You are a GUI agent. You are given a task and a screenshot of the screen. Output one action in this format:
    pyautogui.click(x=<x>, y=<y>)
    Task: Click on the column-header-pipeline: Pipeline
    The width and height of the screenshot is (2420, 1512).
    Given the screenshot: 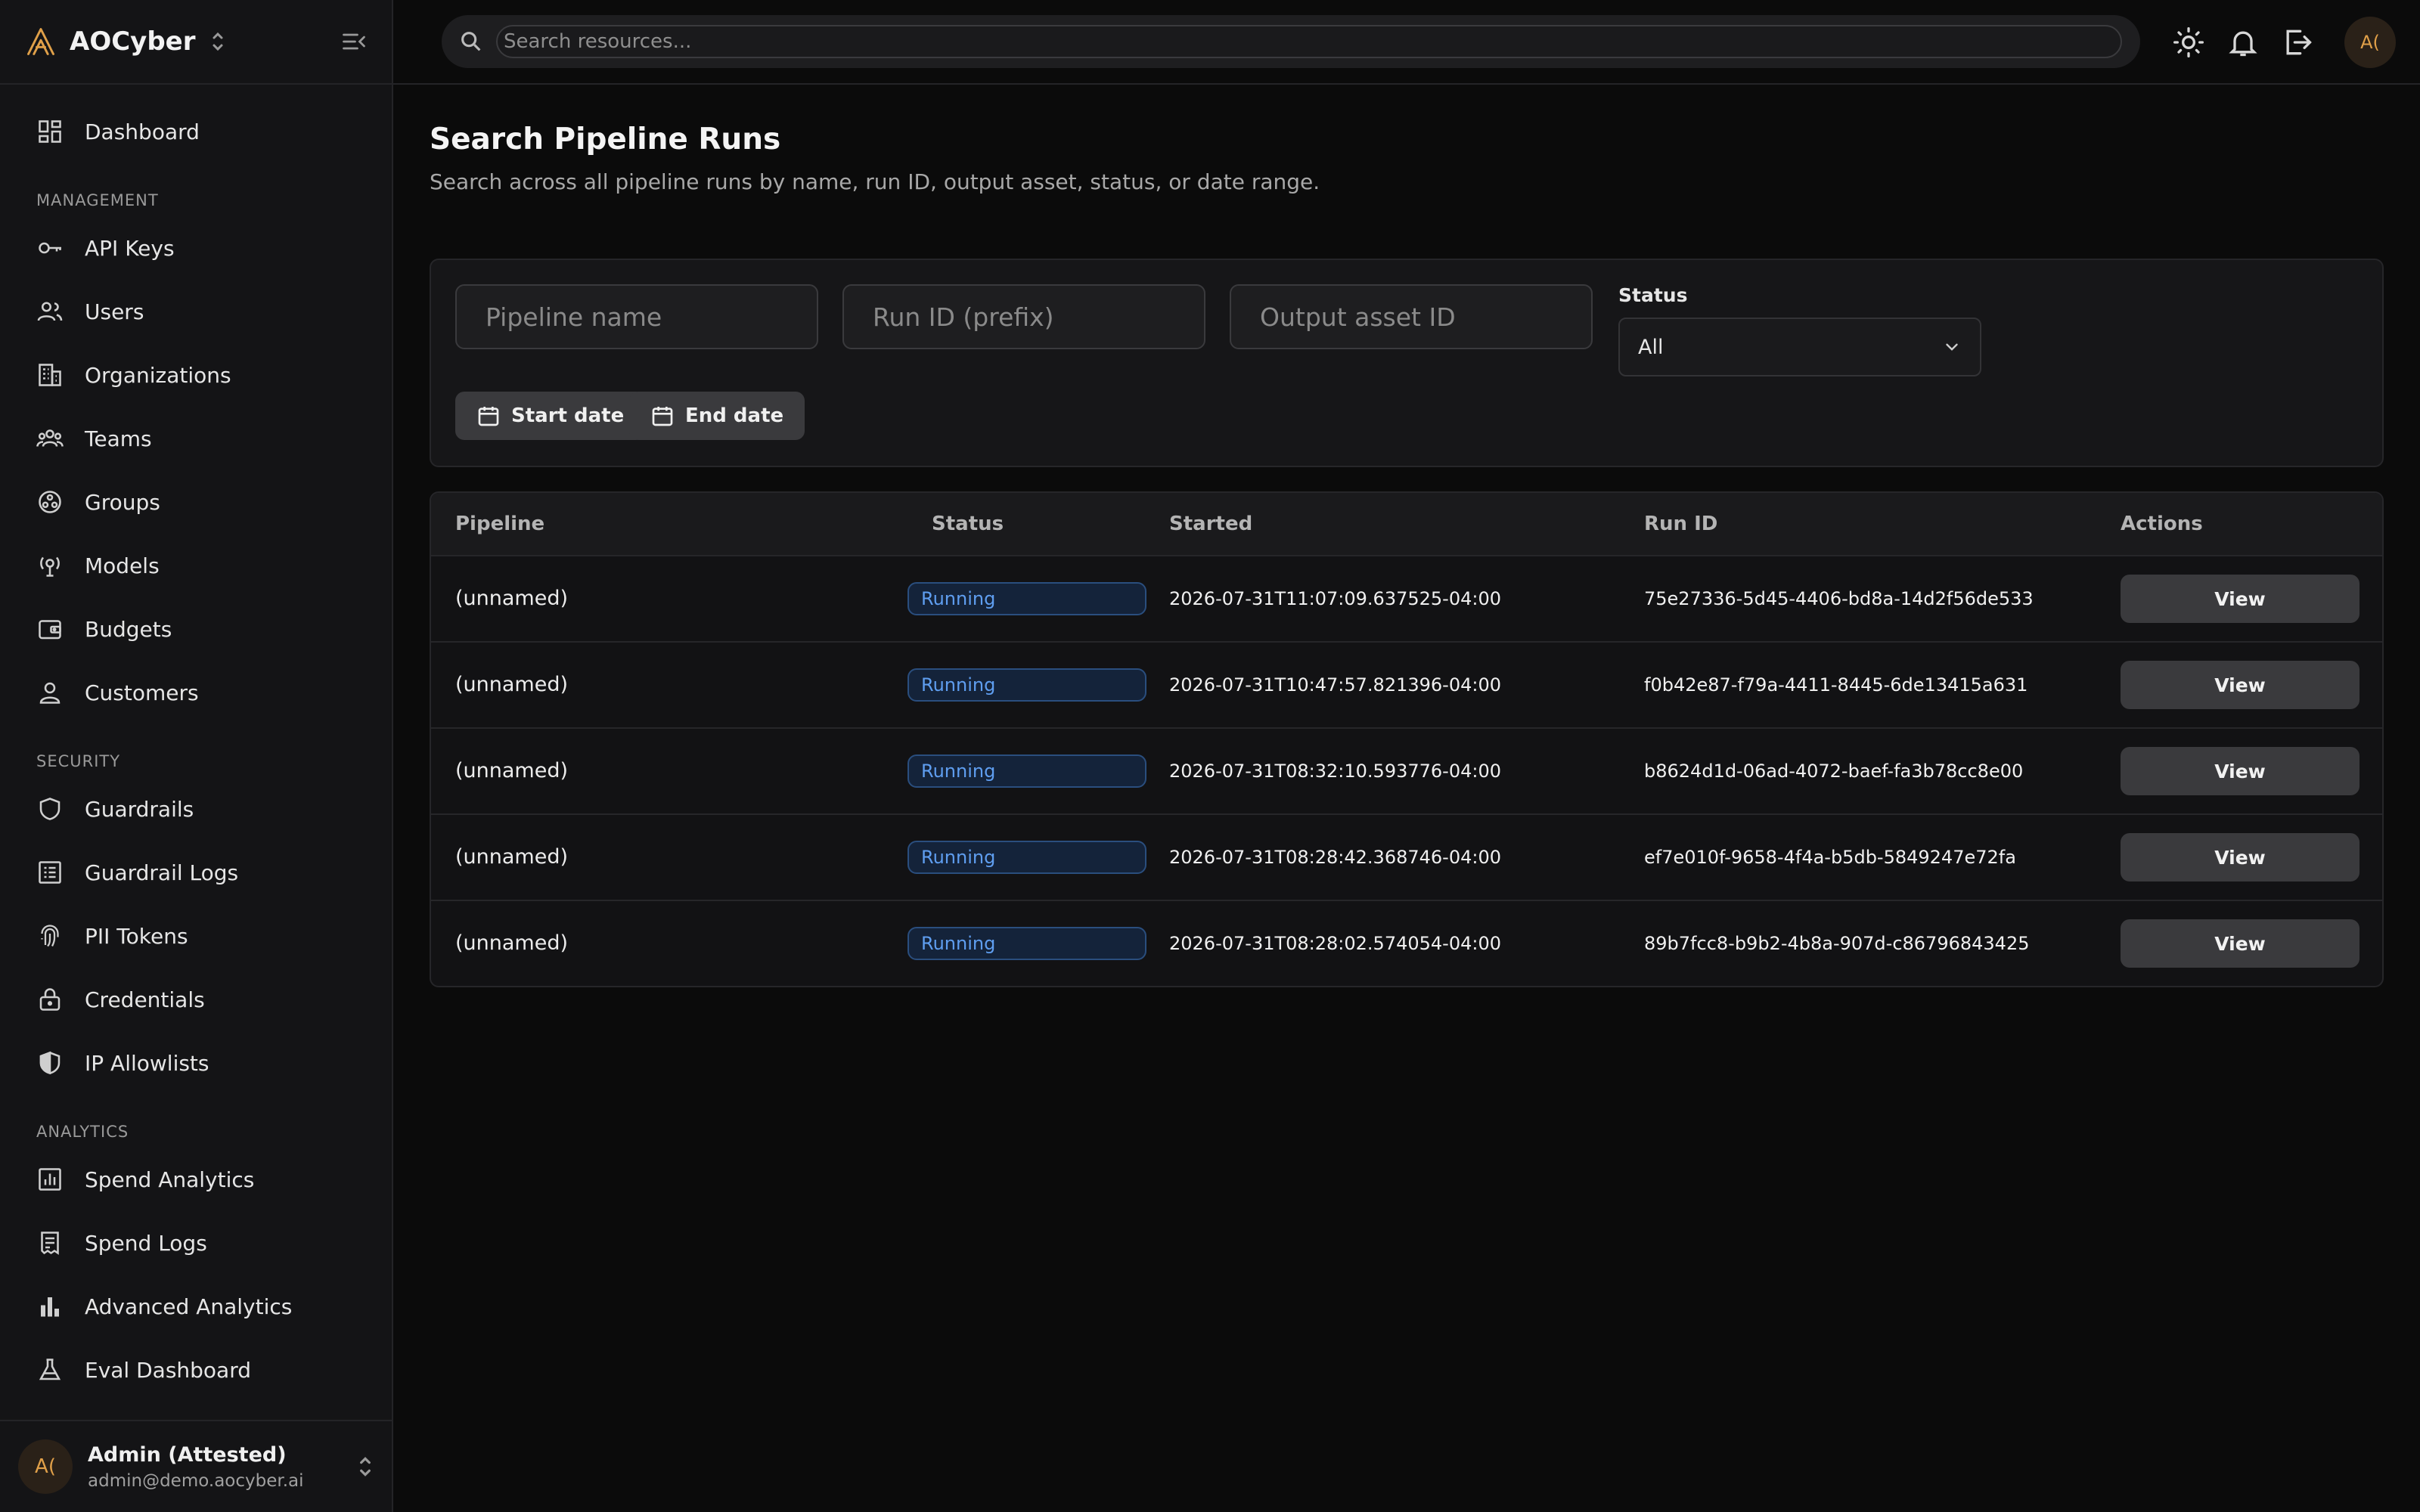 What is the action you would take?
    pyautogui.click(x=499, y=524)
    